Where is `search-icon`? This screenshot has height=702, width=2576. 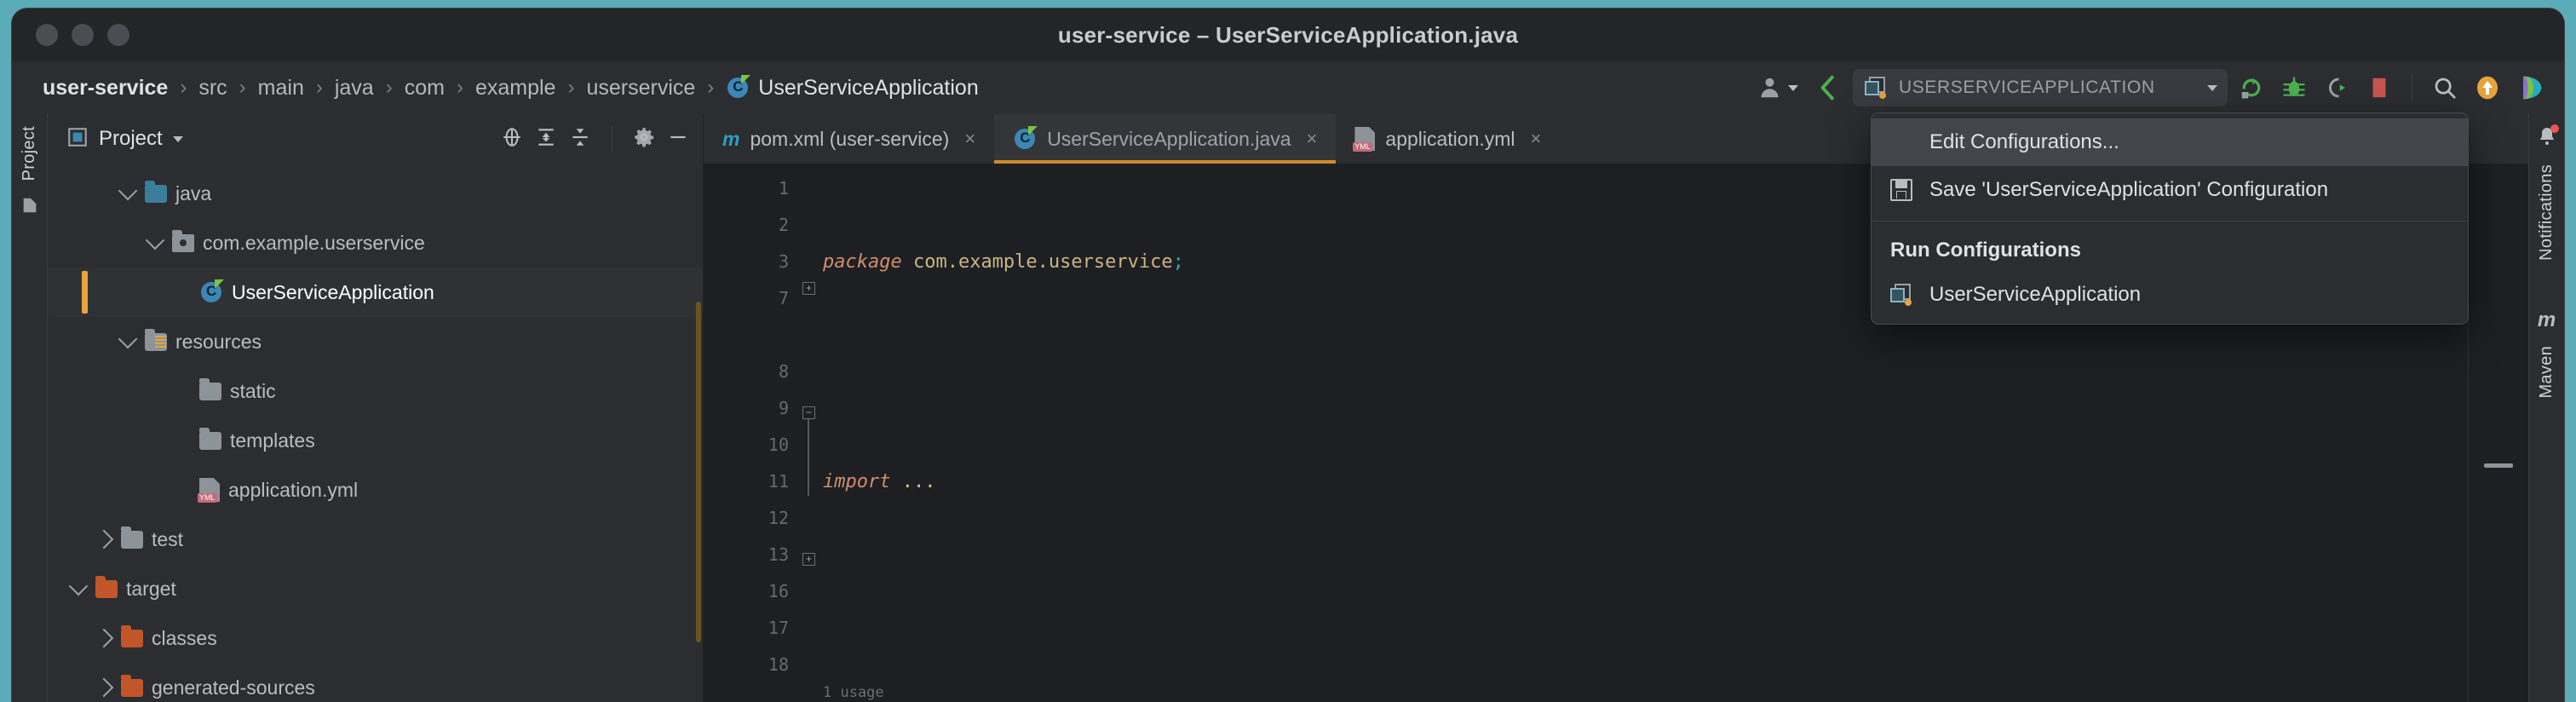 search-icon is located at coordinates (2445, 87).